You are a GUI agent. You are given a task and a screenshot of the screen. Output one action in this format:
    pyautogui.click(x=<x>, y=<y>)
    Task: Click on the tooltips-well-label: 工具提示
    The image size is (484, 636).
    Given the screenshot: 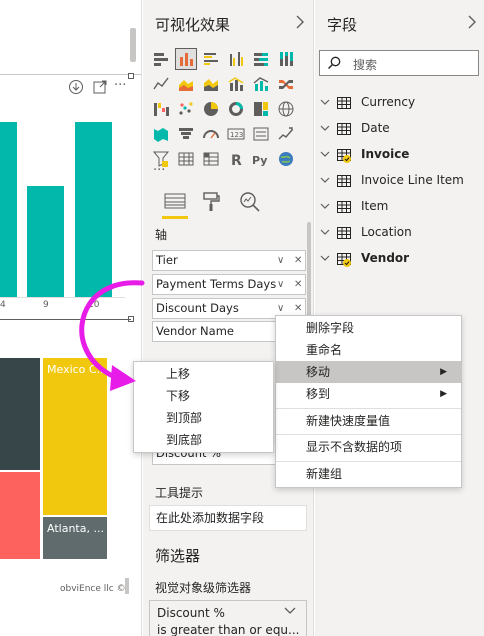 What is the action you would take?
    pyautogui.click(x=179, y=493)
    